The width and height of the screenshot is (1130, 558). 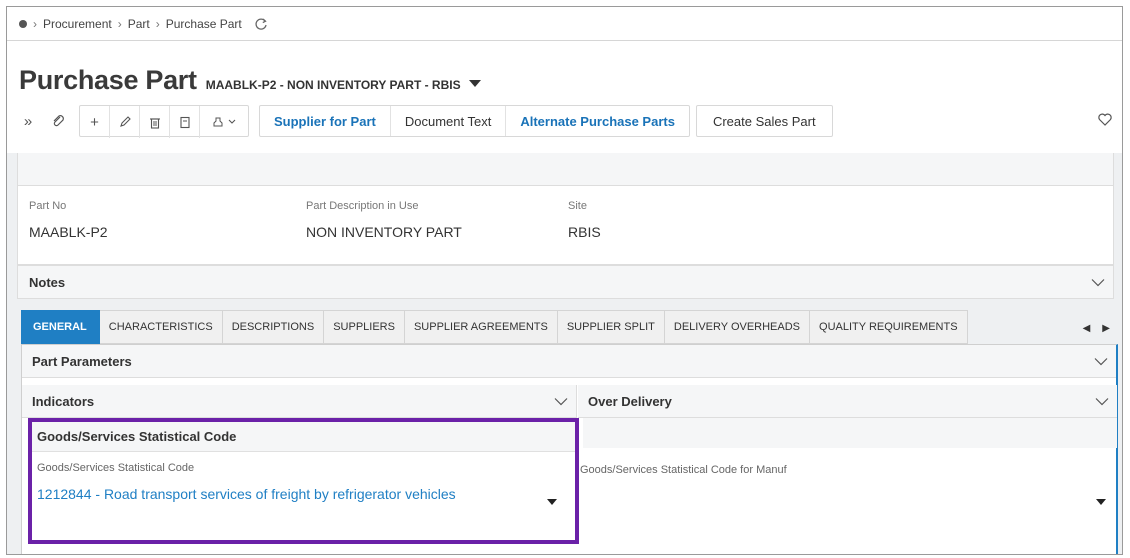 I want to click on document-text-button: Document Text, so click(x=449, y=121).